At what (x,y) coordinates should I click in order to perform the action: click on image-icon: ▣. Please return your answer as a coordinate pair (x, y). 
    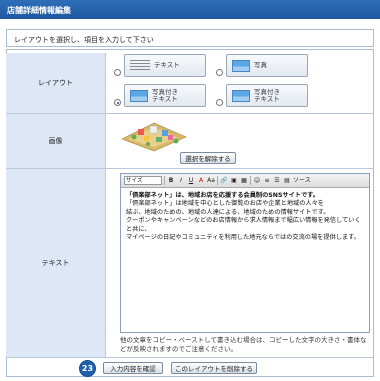
    Looking at the image, I should click on (234, 180).